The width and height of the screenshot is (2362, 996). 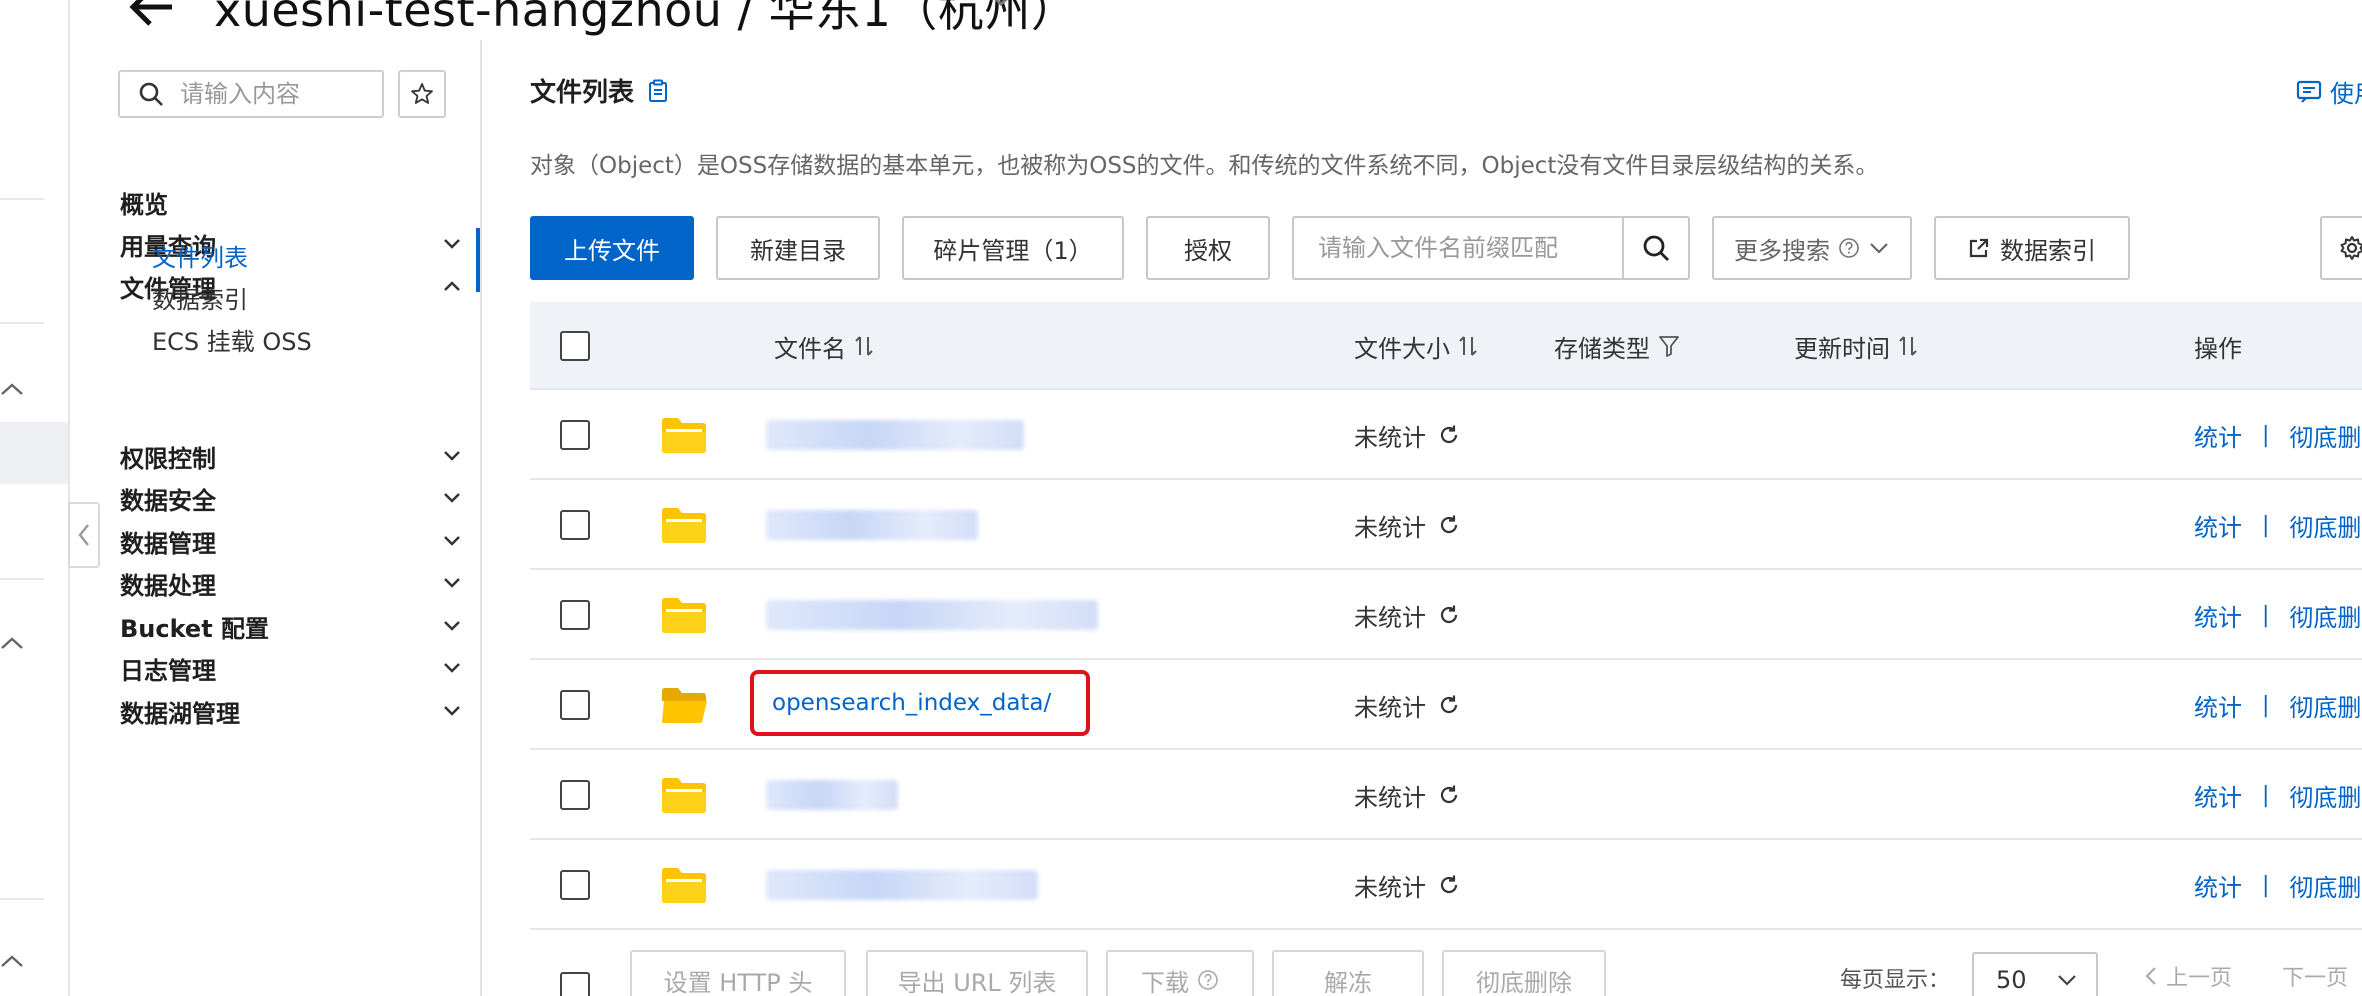 I want to click on filter-icon, so click(x=1669, y=346).